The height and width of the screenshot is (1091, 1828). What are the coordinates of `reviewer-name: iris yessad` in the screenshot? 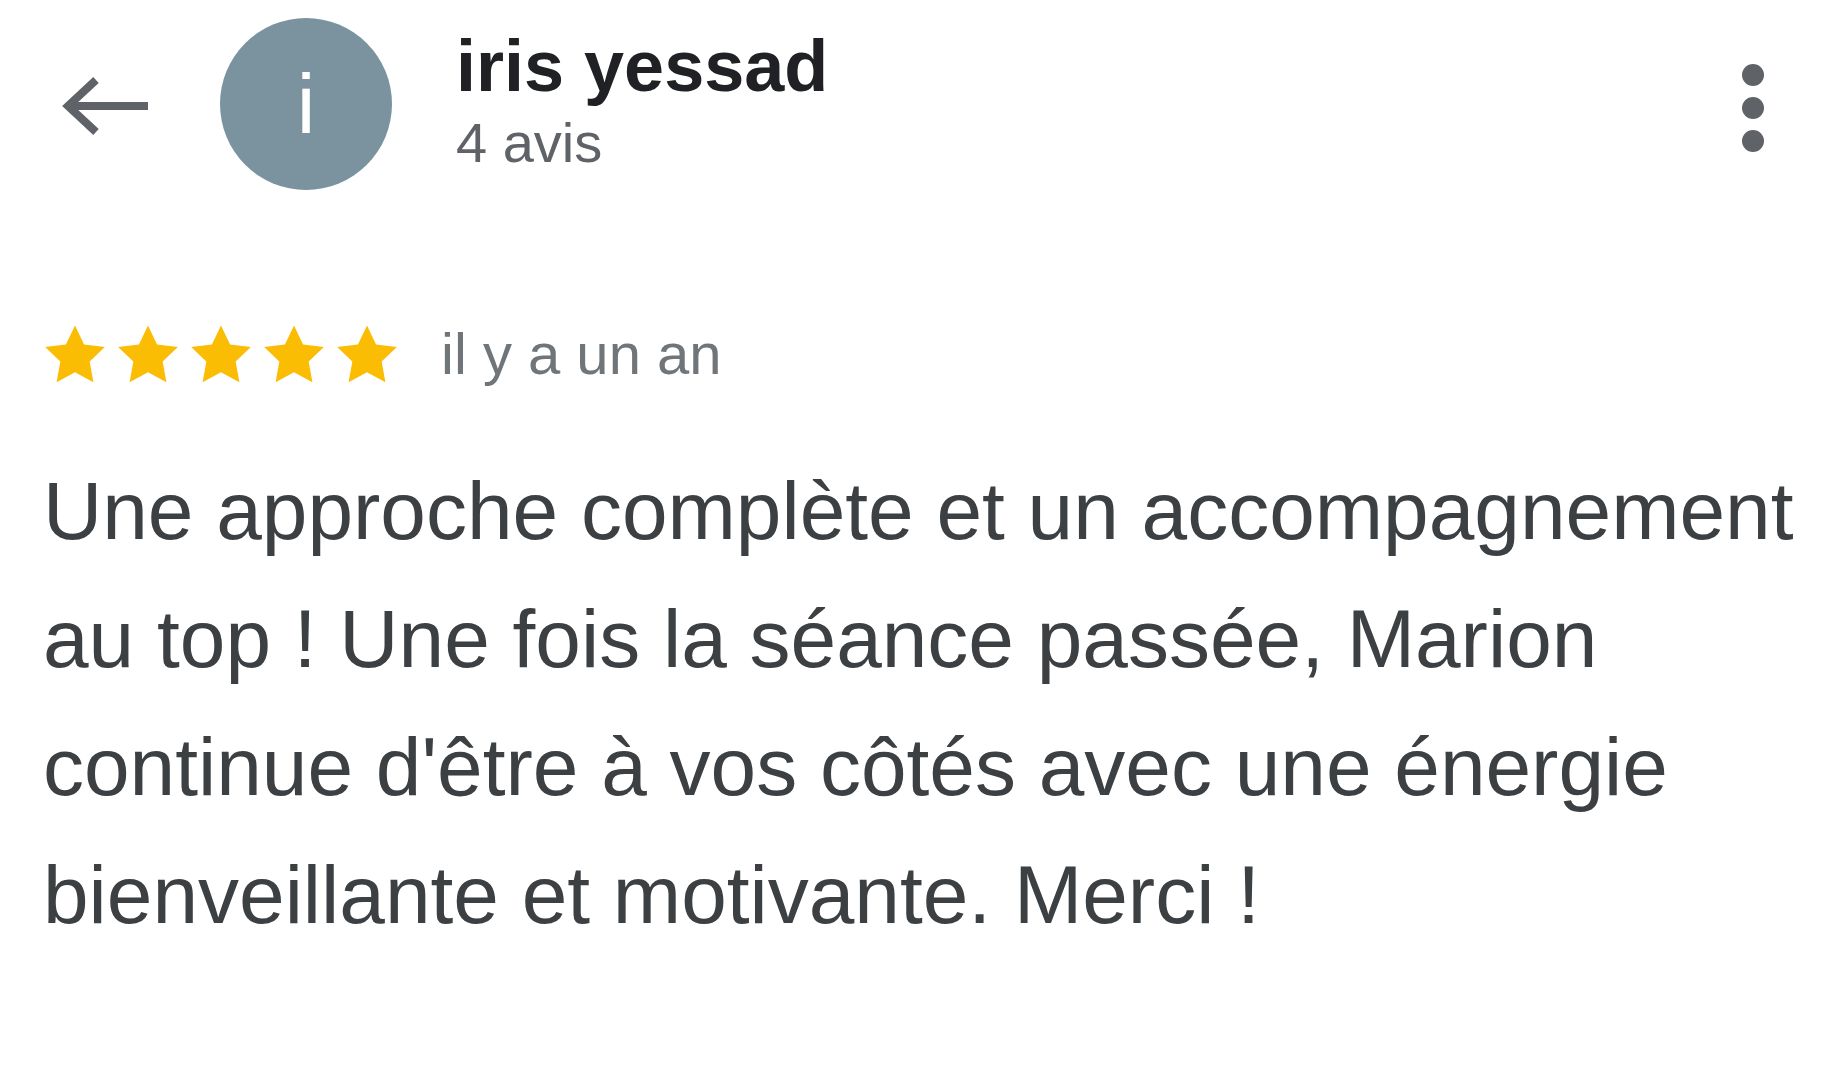 It's located at (642, 66).